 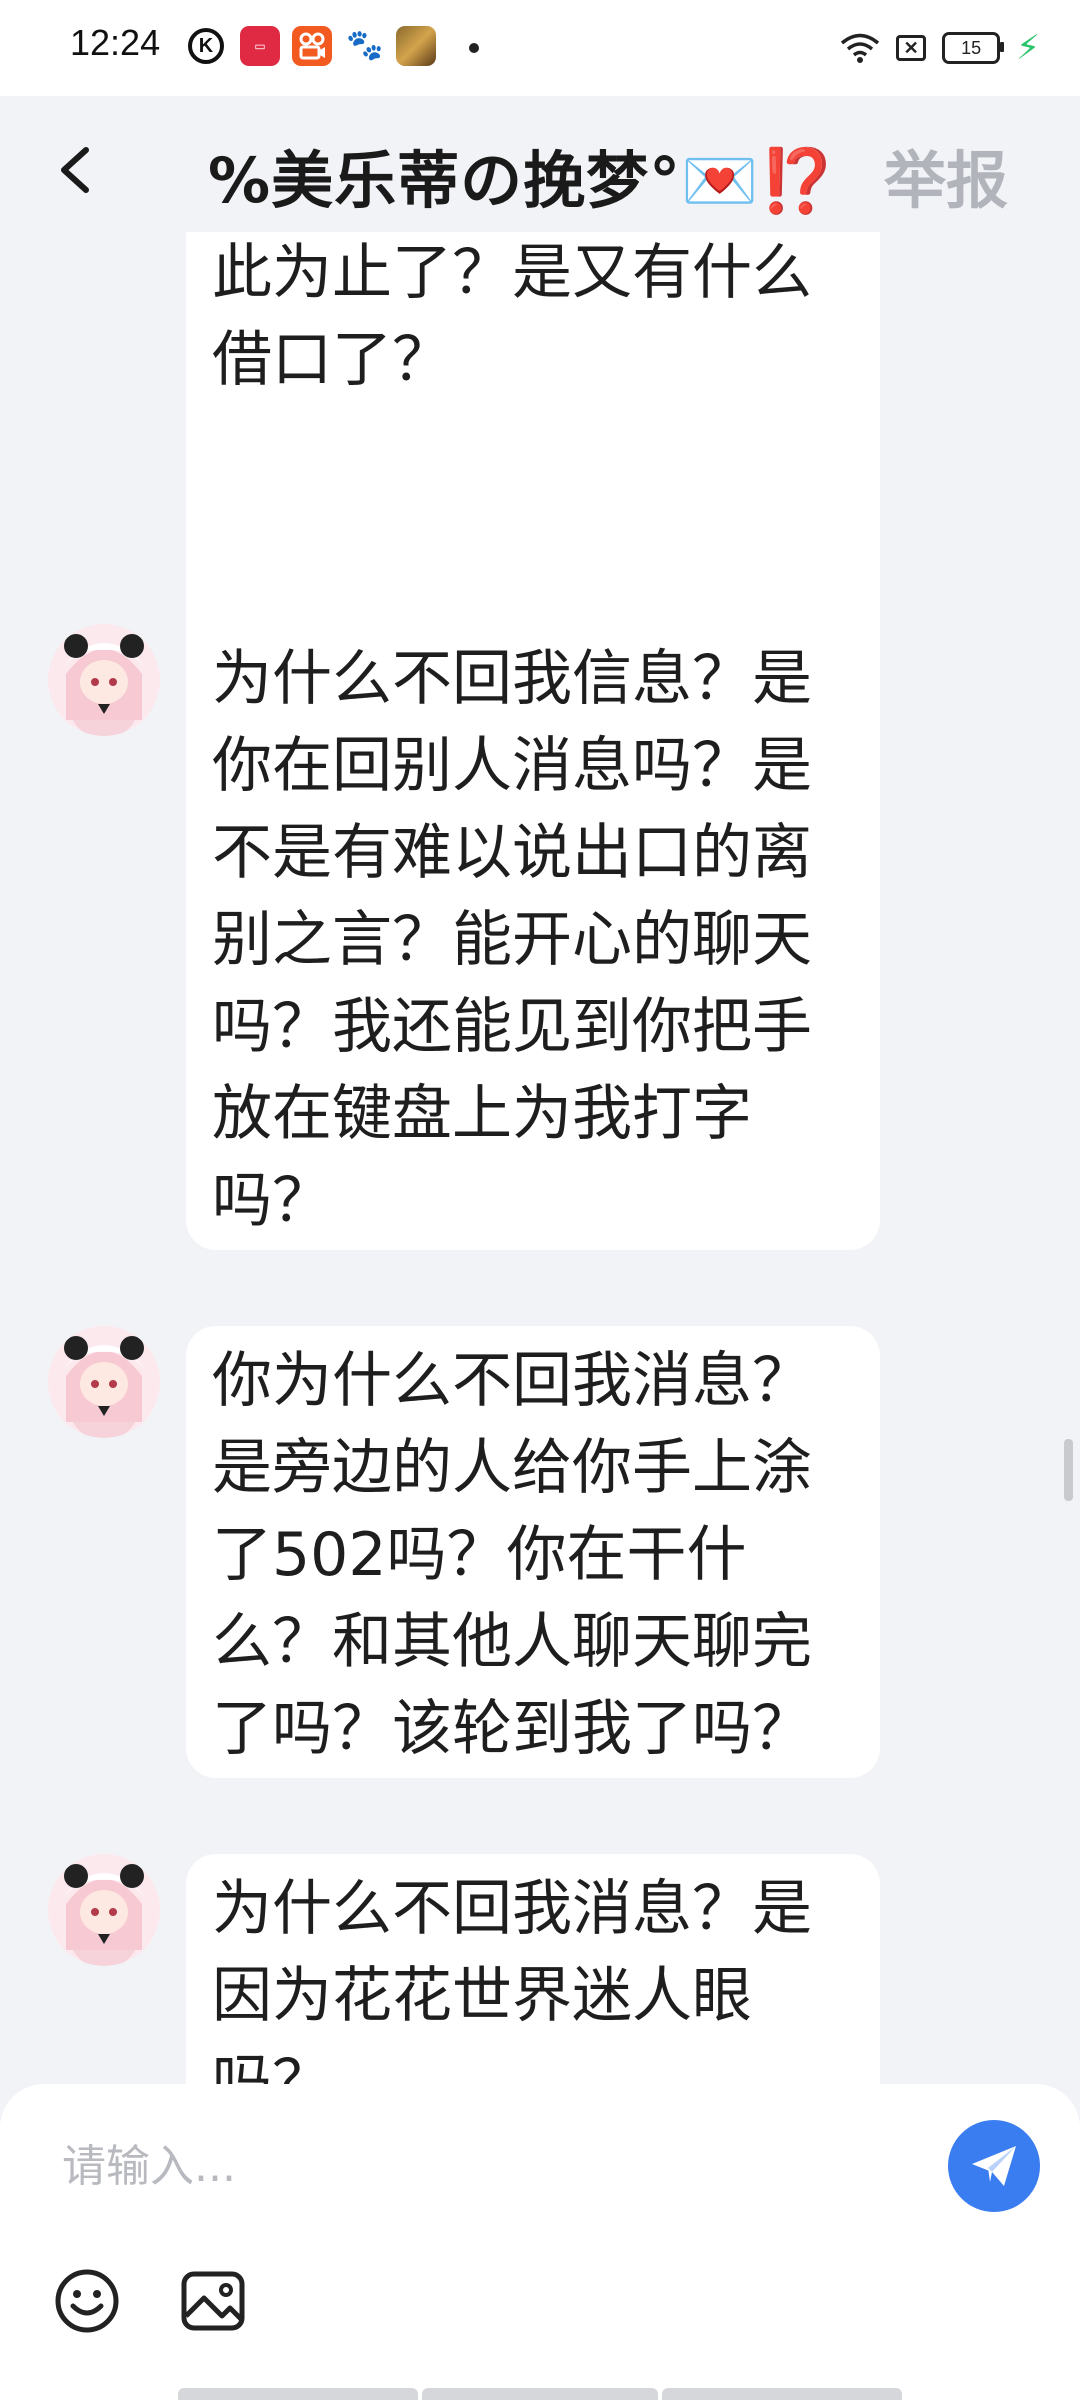 I want to click on scrollbar-thumb, so click(x=1068, y=1470).